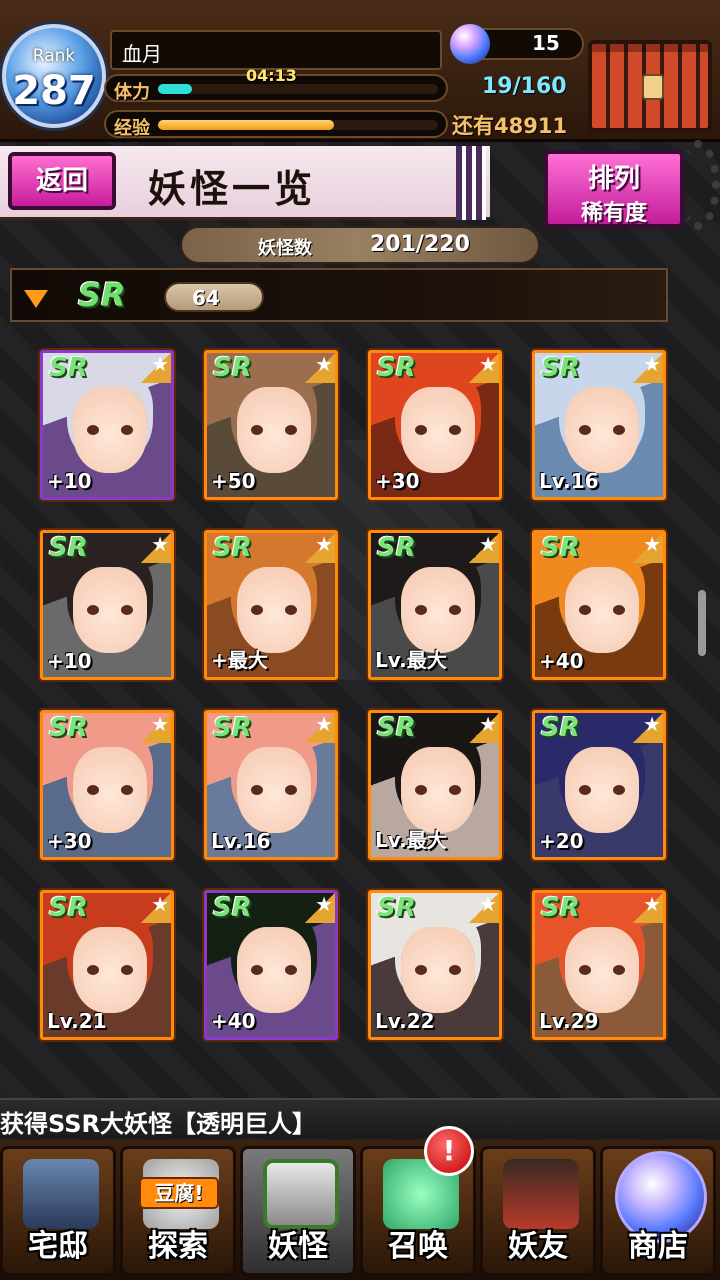  I want to click on friend-avatar-icon, so click(541, 1194).